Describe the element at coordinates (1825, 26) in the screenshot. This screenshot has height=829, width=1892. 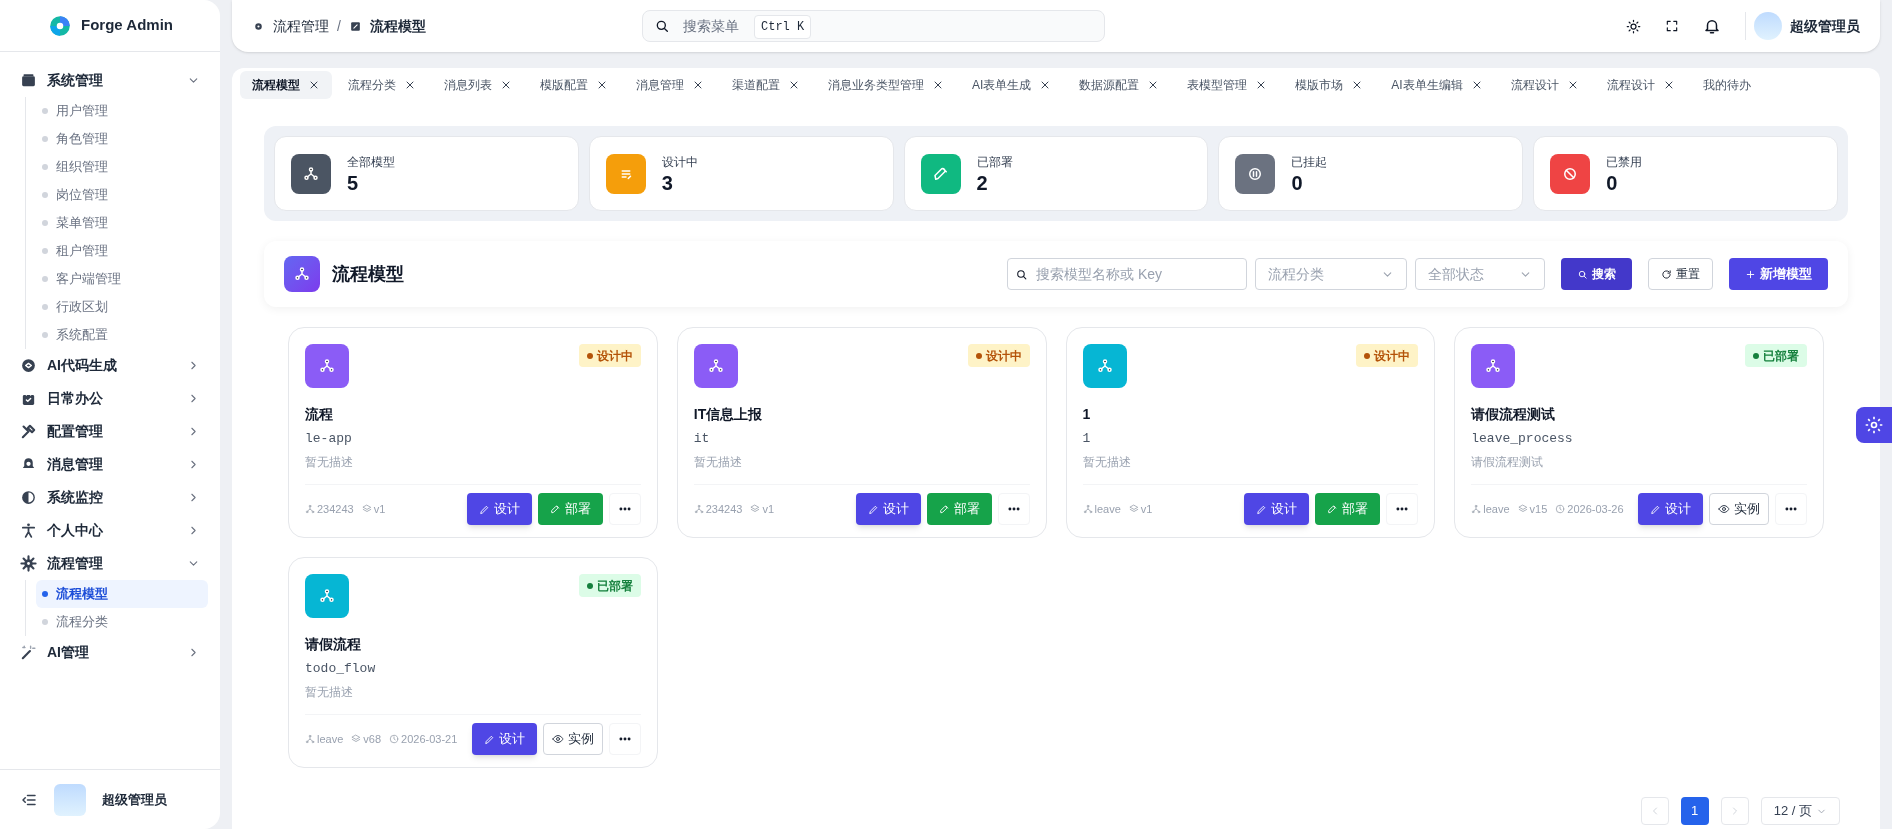
I see `user-name: 超级管理员` at that location.